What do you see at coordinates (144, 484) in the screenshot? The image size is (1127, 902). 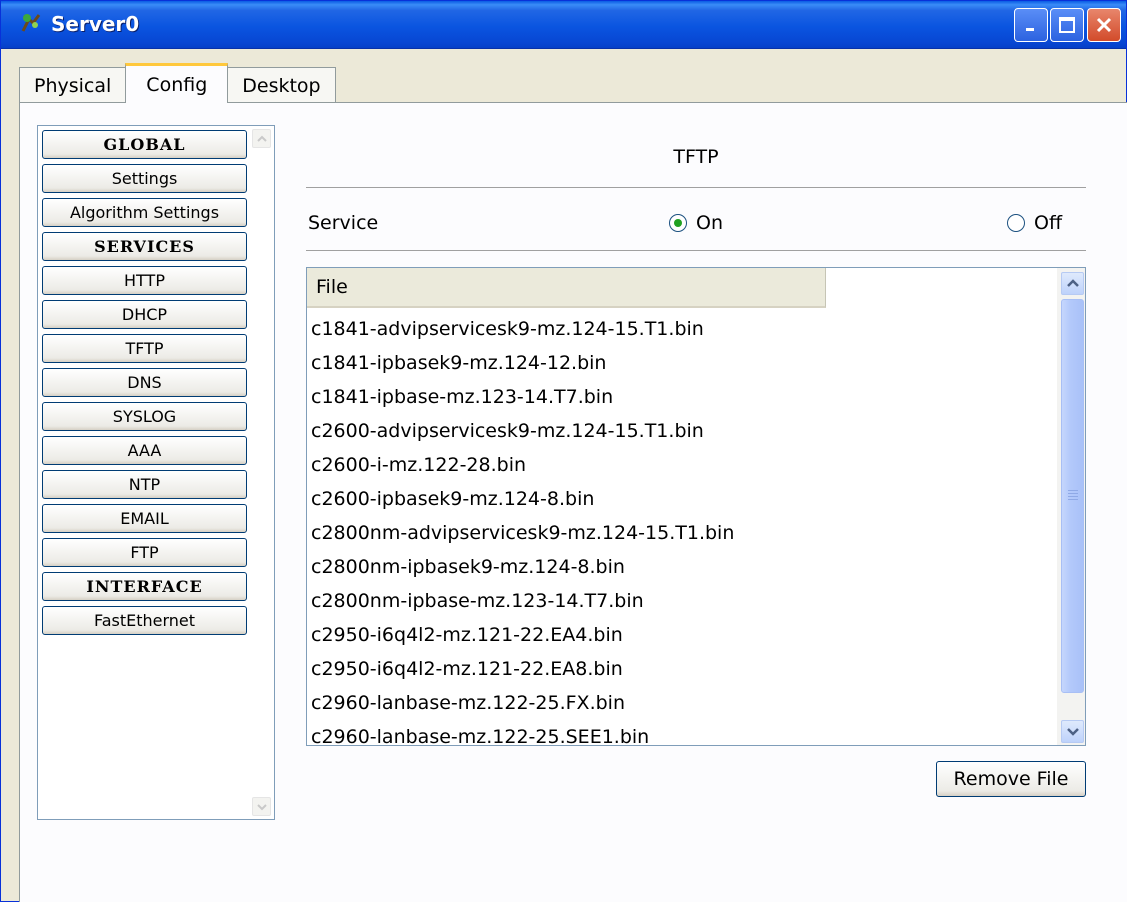 I see `nav-item-ntp: NTP` at bounding box center [144, 484].